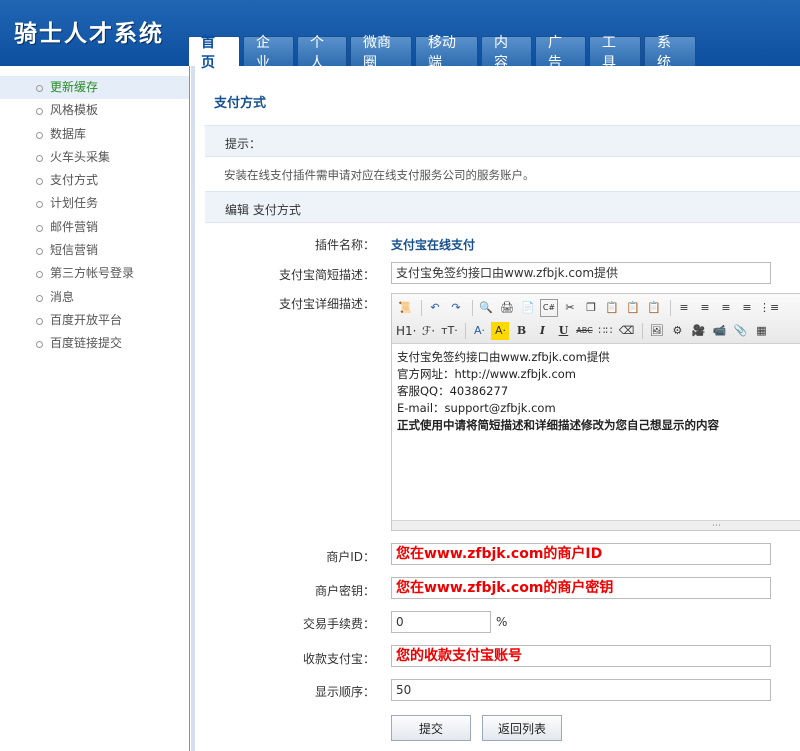  Describe the element at coordinates (94, 297) in the screenshot. I see `sidebar-item-messages: 消息` at that location.